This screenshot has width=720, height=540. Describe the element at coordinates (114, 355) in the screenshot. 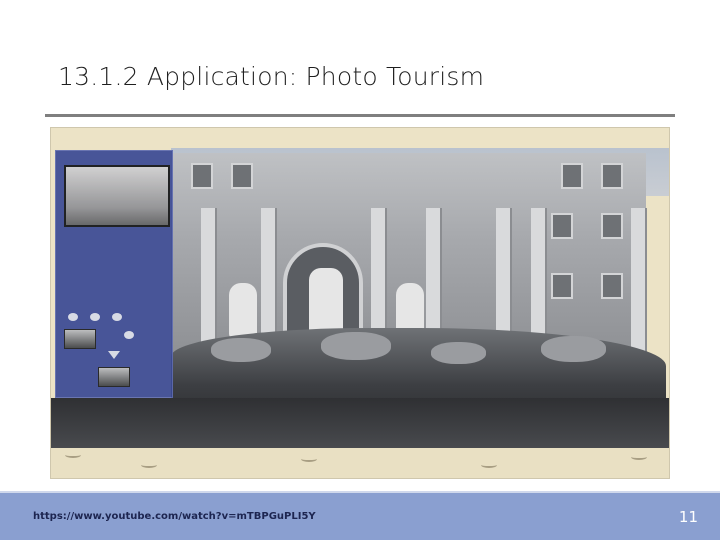

I see `chevron-down-icon` at that location.